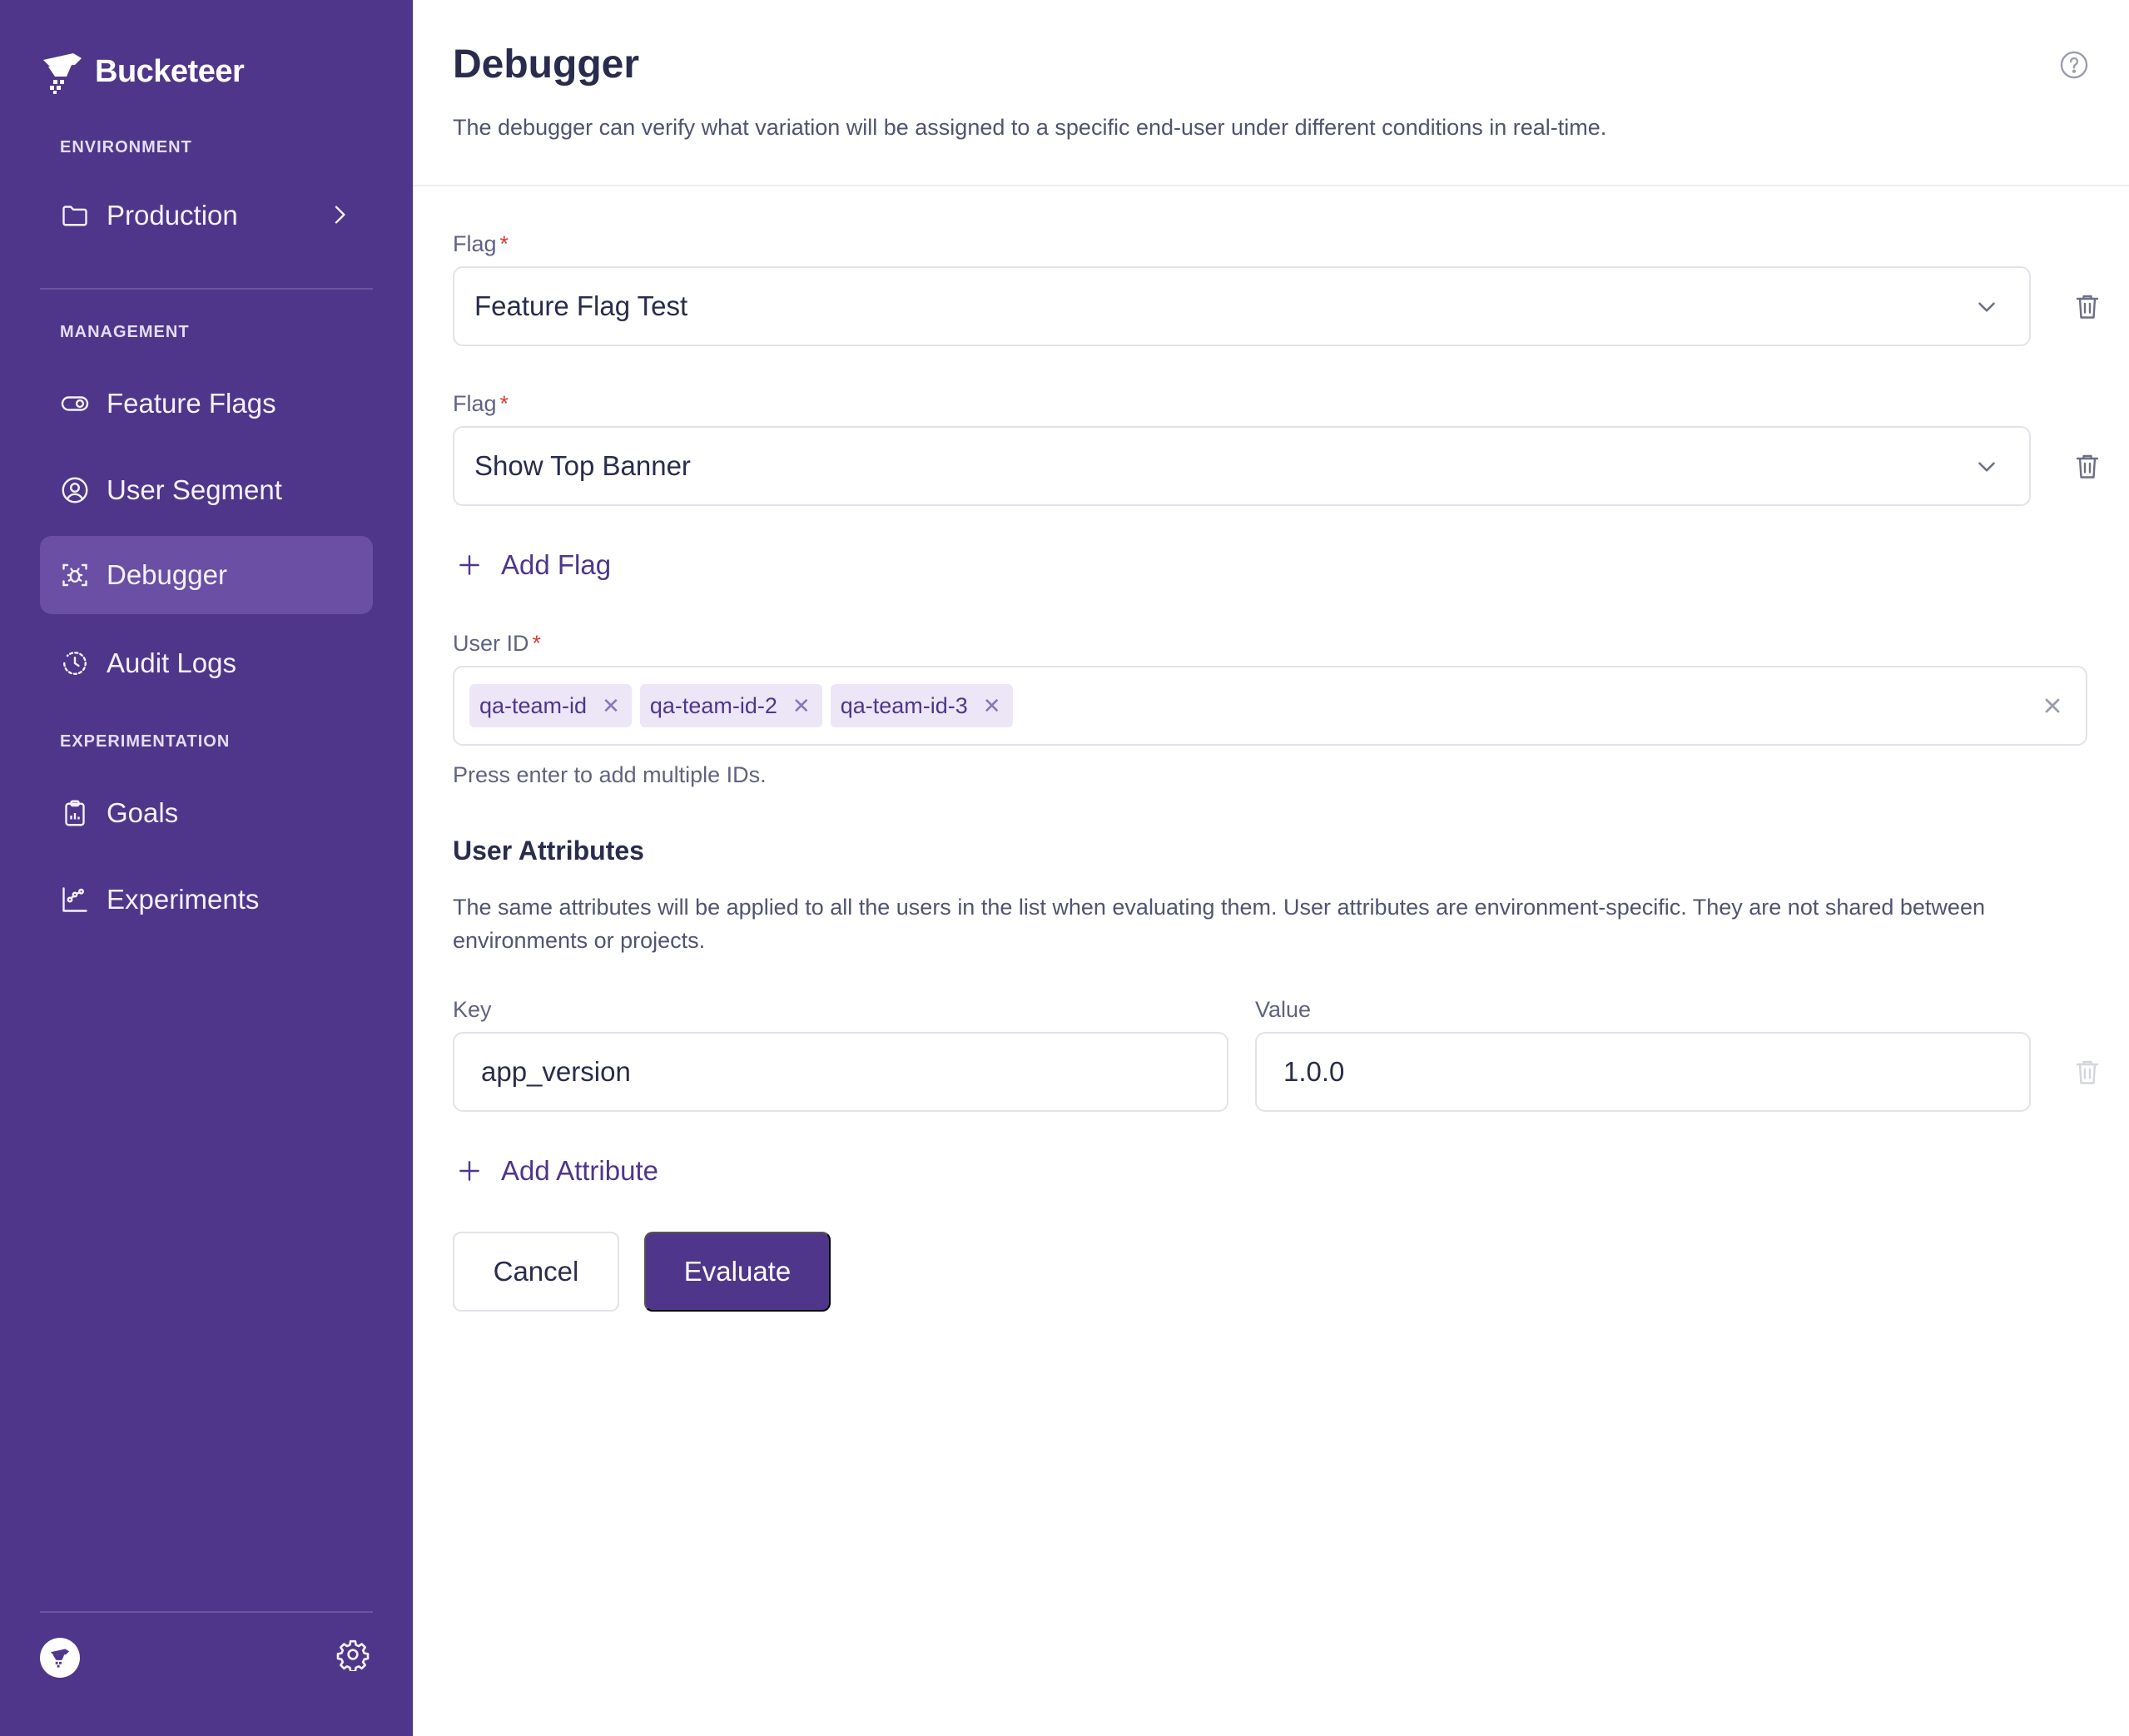 This screenshot has height=1736, width=2129. I want to click on user-id-tag-label: qa-team-id-2, so click(713, 705).